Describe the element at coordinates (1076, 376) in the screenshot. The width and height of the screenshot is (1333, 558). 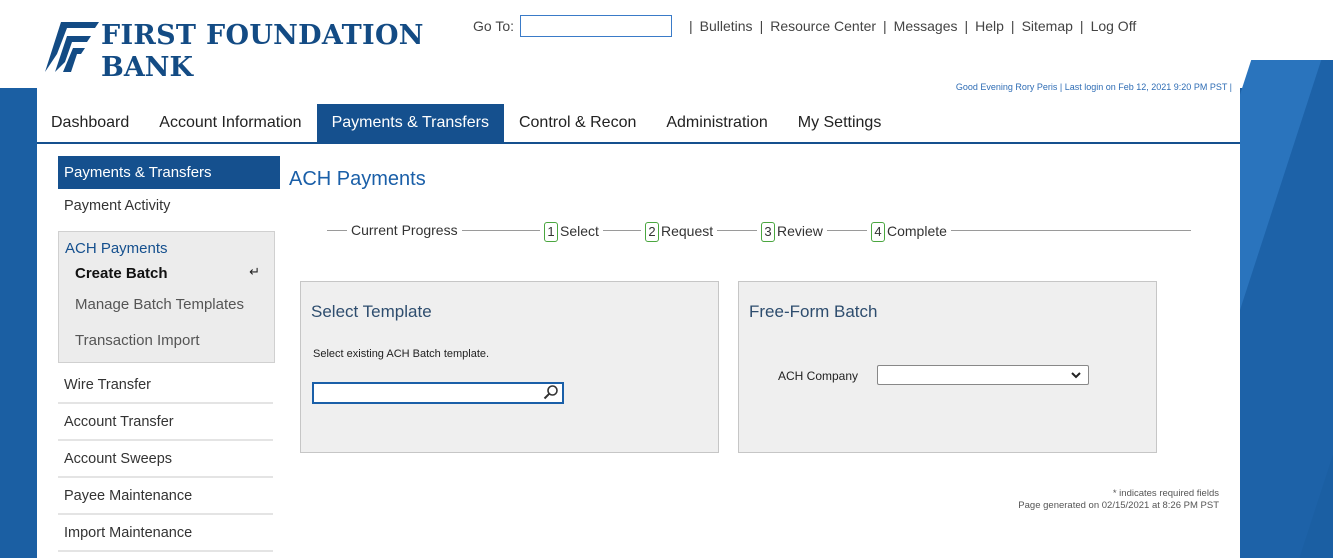
I see `chevron-down-icon` at that location.